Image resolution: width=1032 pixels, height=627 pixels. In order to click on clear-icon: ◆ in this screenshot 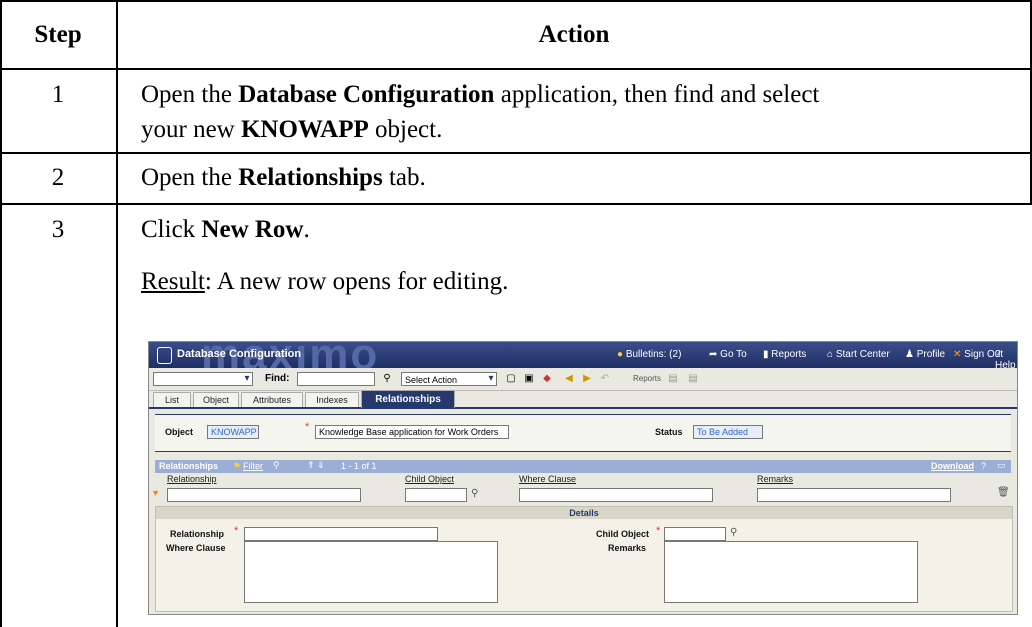, I will do `click(547, 379)`.